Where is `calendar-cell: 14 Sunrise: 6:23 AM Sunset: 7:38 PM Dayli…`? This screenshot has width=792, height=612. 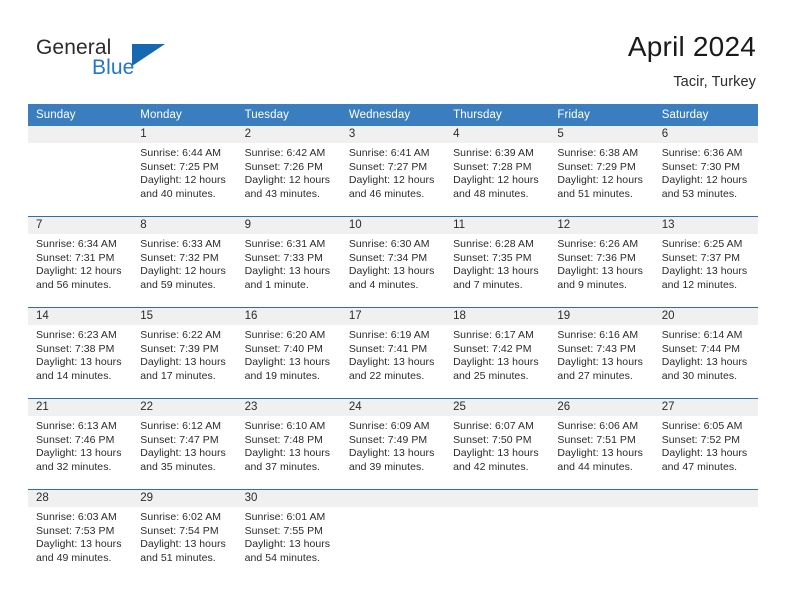
calendar-cell: 14 Sunrise: 6:23 AM Sunset: 7:38 PM Dayli… is located at coordinates (80, 353).